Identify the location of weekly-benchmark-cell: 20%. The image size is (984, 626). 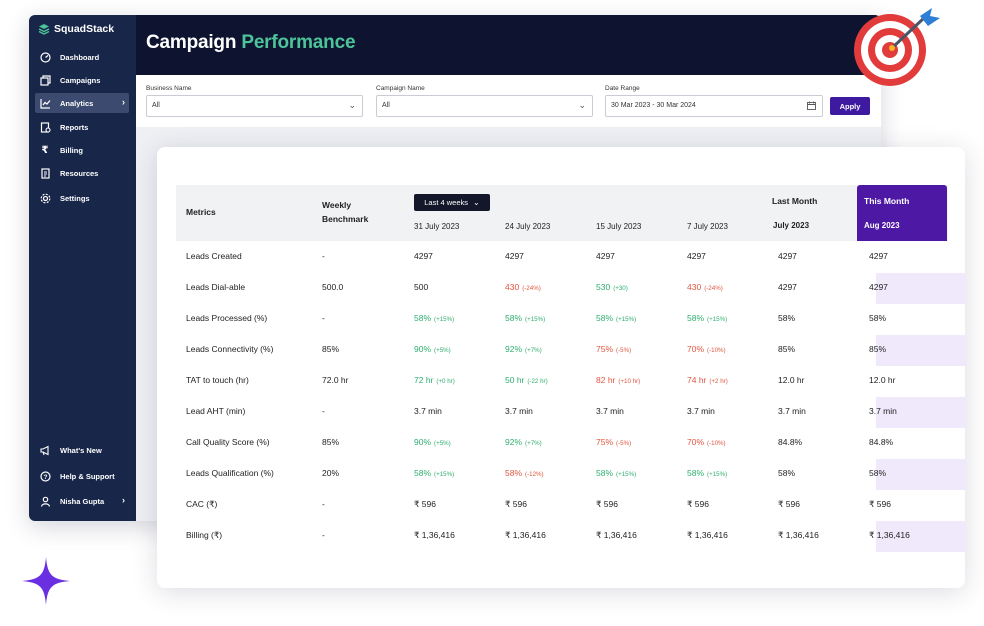
(331, 473).